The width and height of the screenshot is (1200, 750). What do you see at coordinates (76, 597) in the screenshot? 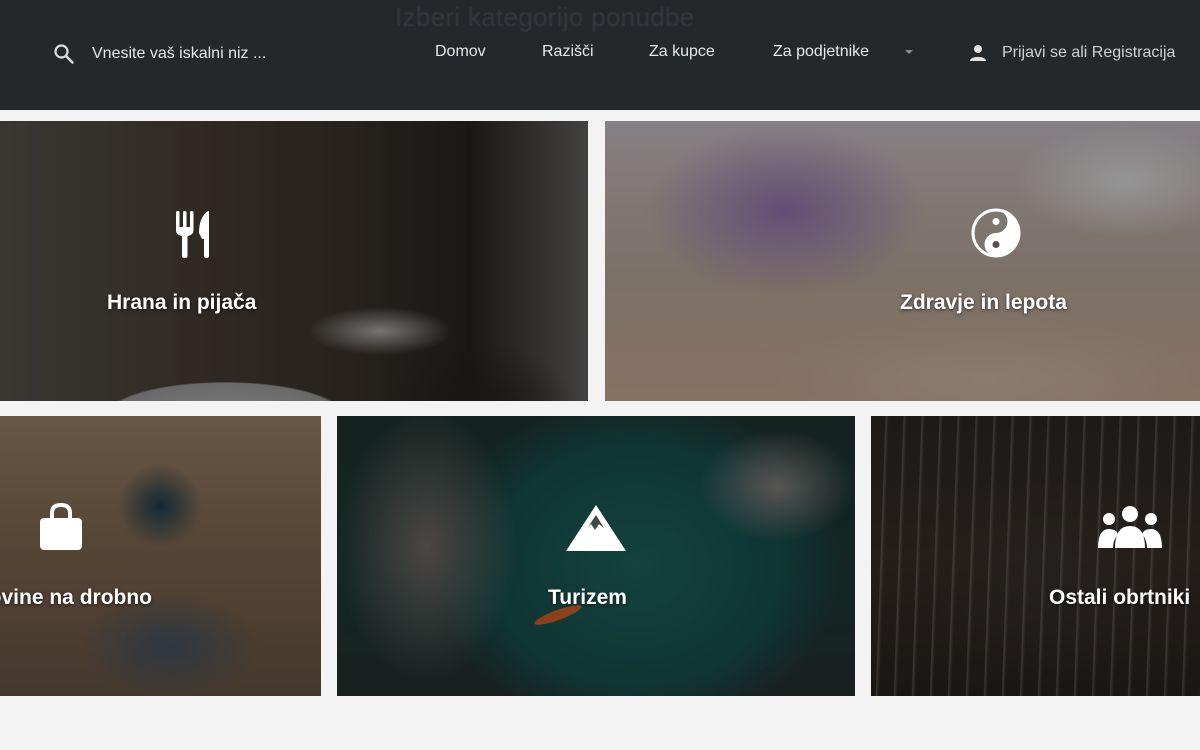
I see `tile-label: Trgovine na drobno` at bounding box center [76, 597].